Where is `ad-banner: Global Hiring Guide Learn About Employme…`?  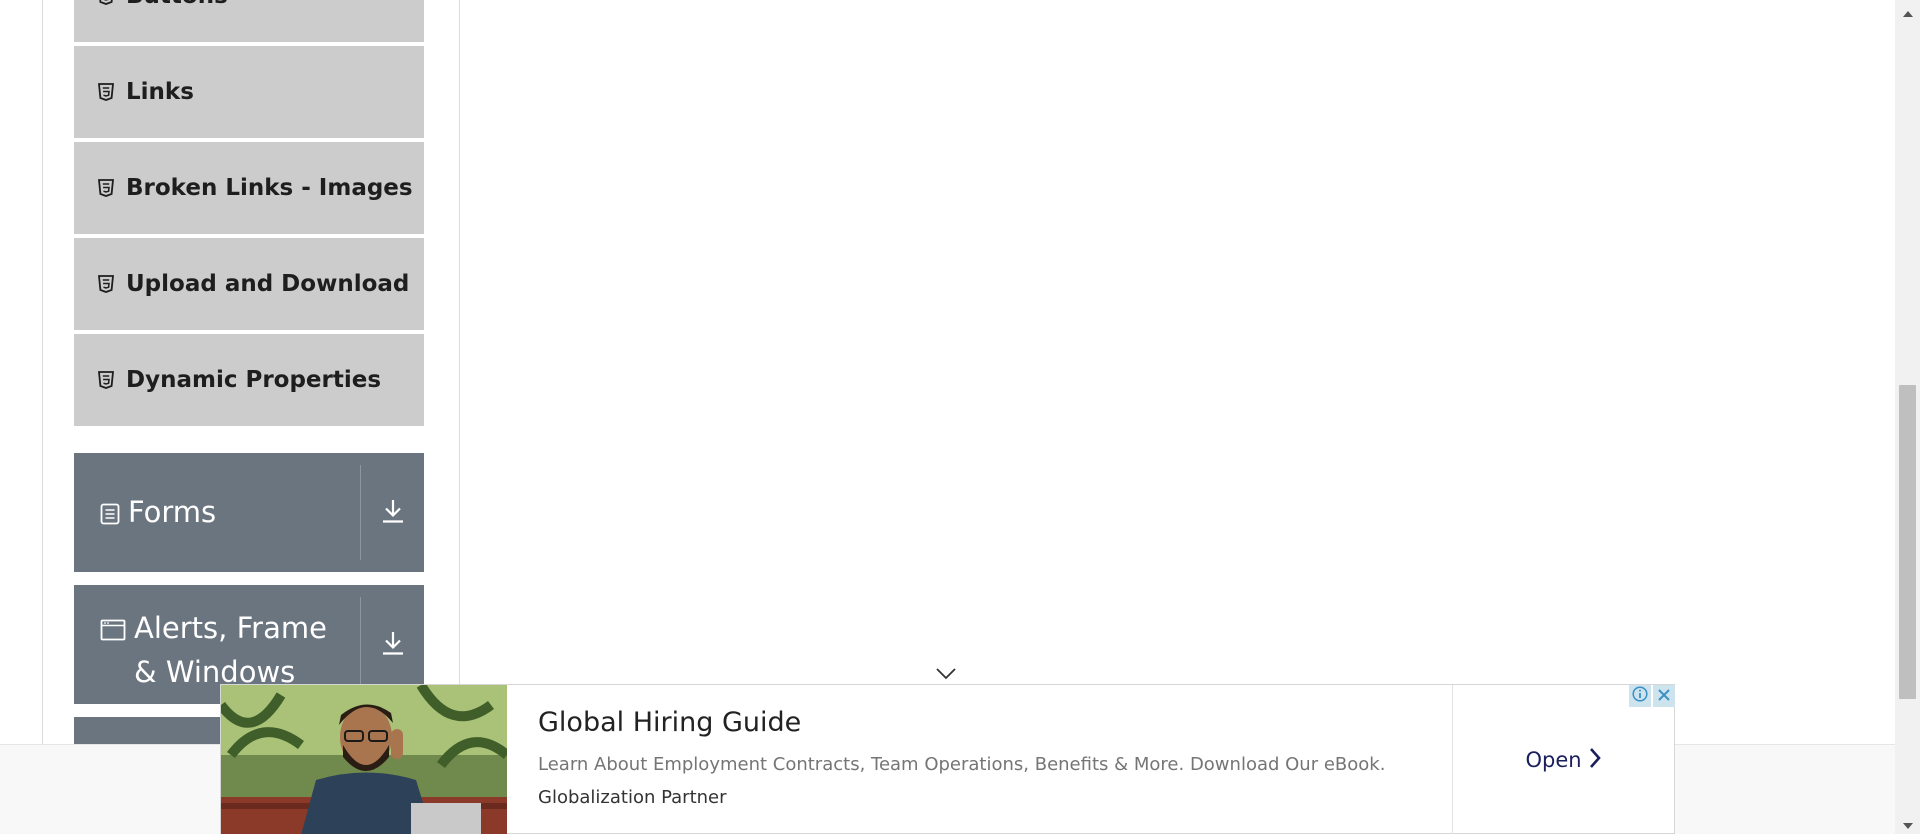
ad-banner: Global Hiring Guide Learn About Employme… is located at coordinates (947, 759).